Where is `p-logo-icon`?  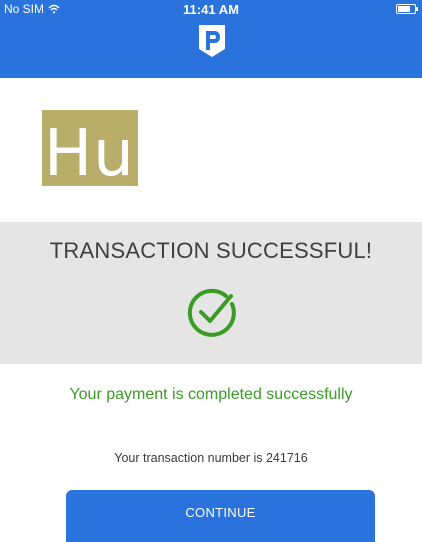 p-logo-icon is located at coordinates (212, 41).